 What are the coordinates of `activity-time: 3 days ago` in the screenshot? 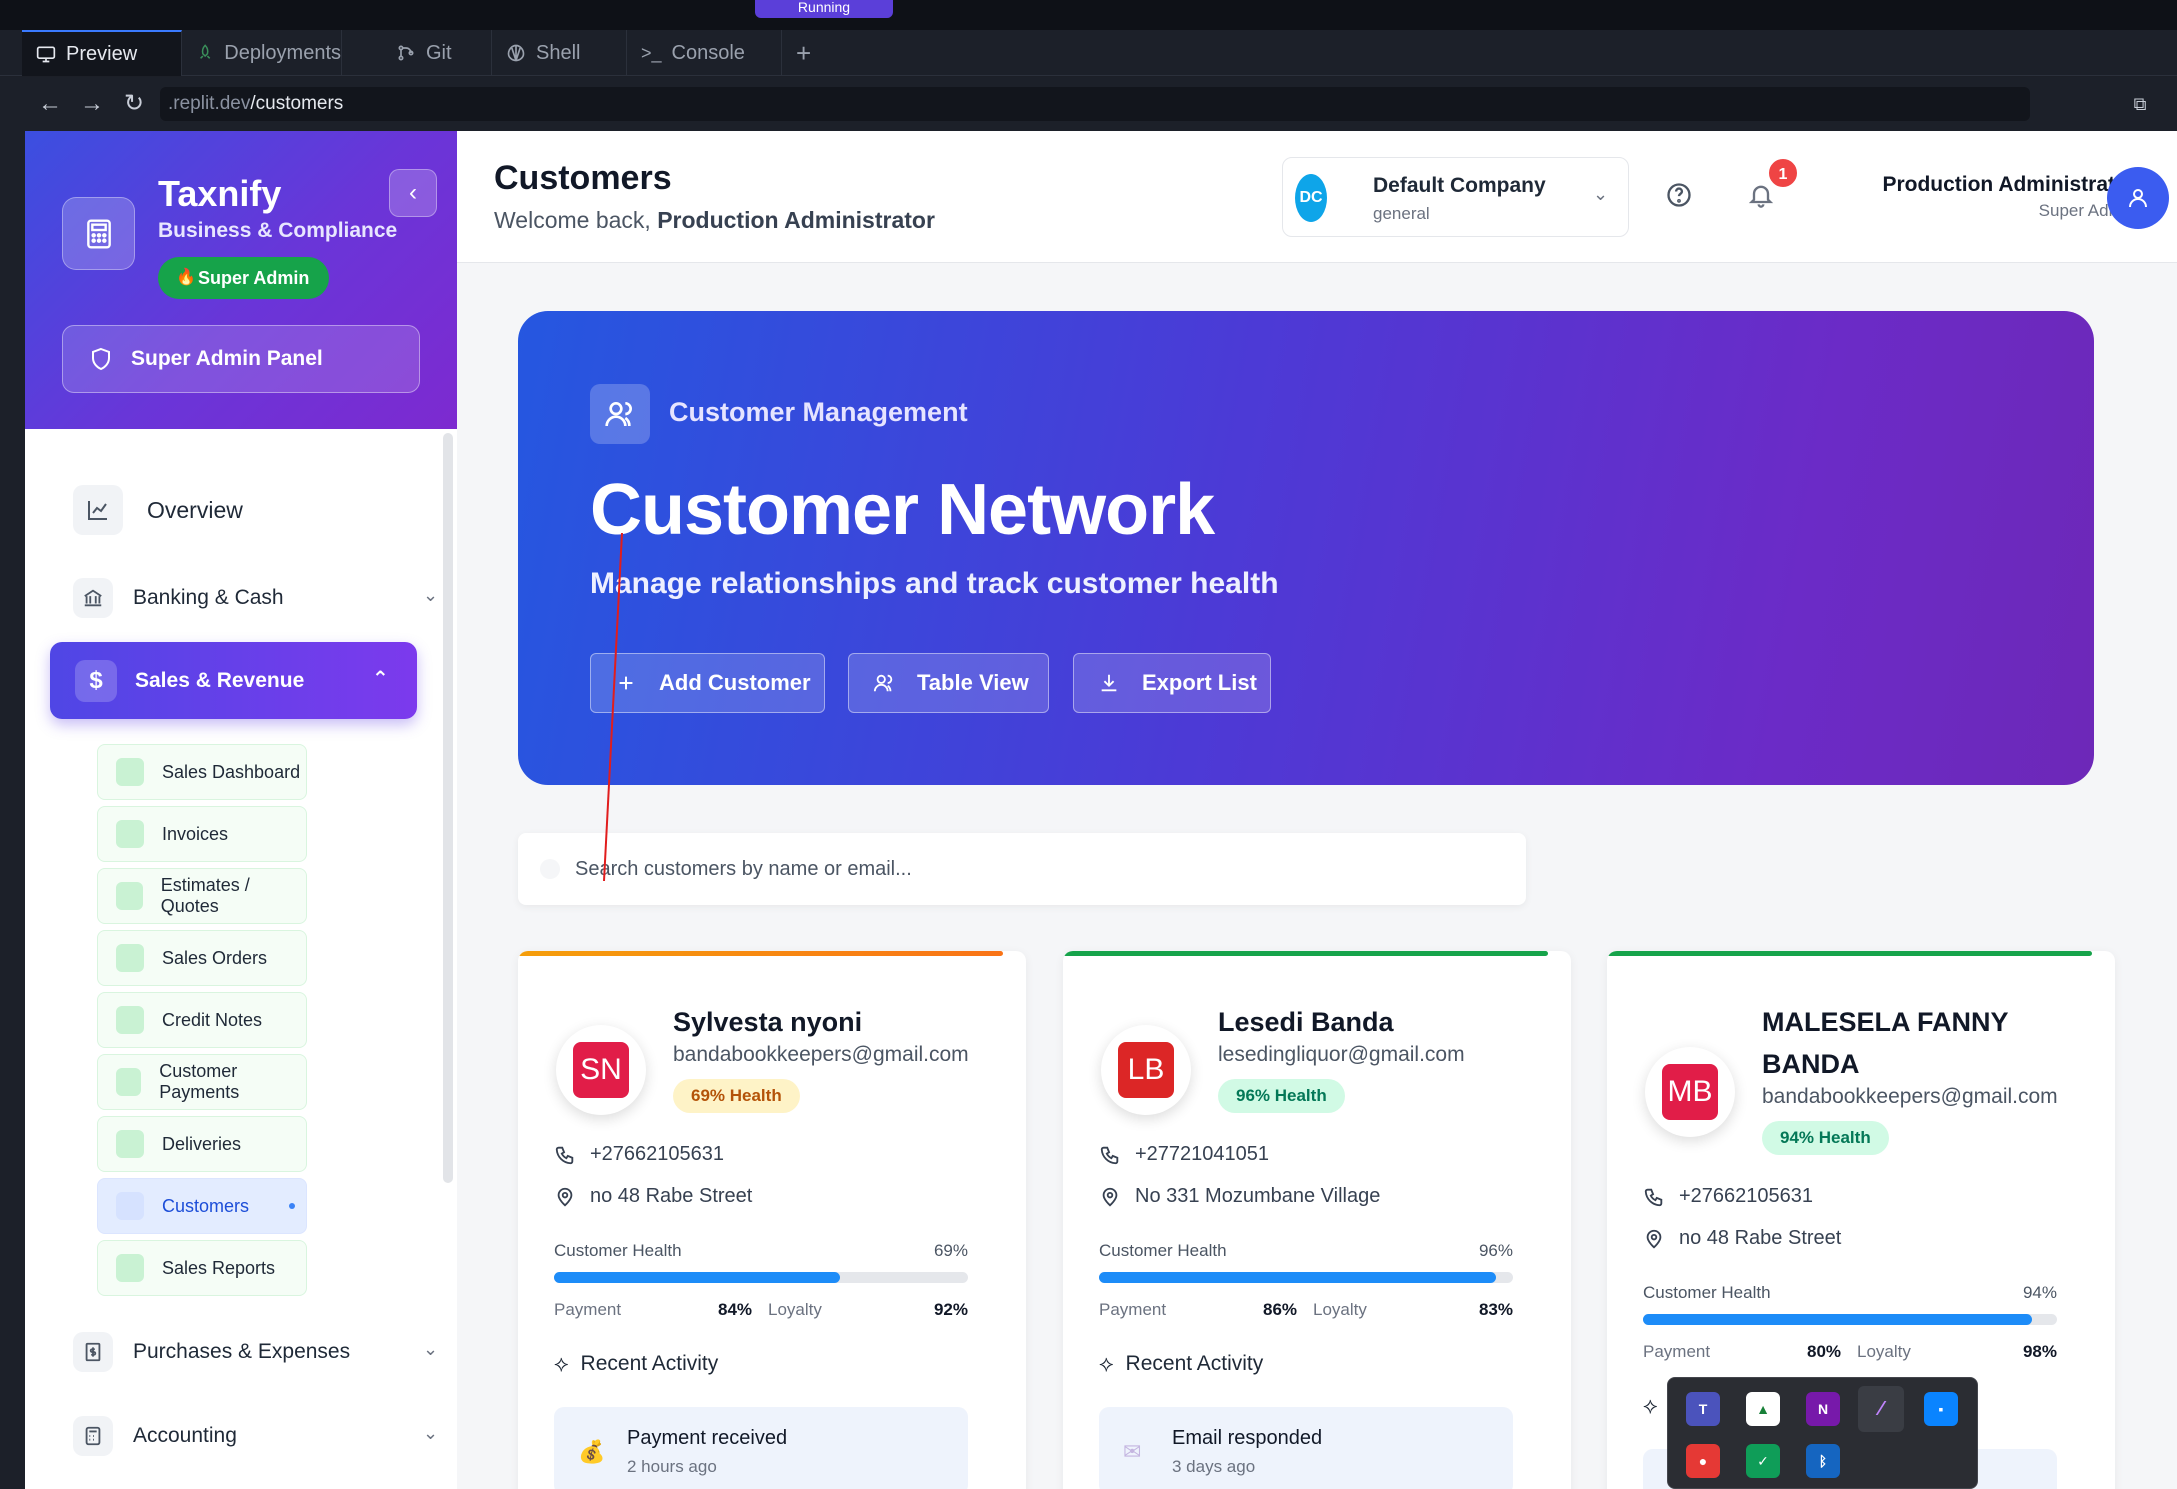 It's located at (1214, 1466).